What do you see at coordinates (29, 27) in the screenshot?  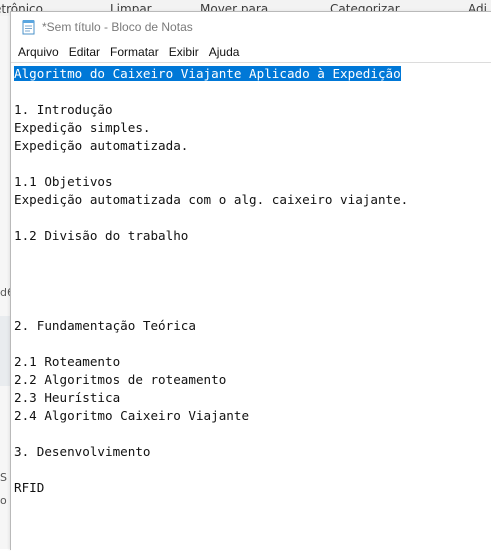 I see `notepad-icon` at bounding box center [29, 27].